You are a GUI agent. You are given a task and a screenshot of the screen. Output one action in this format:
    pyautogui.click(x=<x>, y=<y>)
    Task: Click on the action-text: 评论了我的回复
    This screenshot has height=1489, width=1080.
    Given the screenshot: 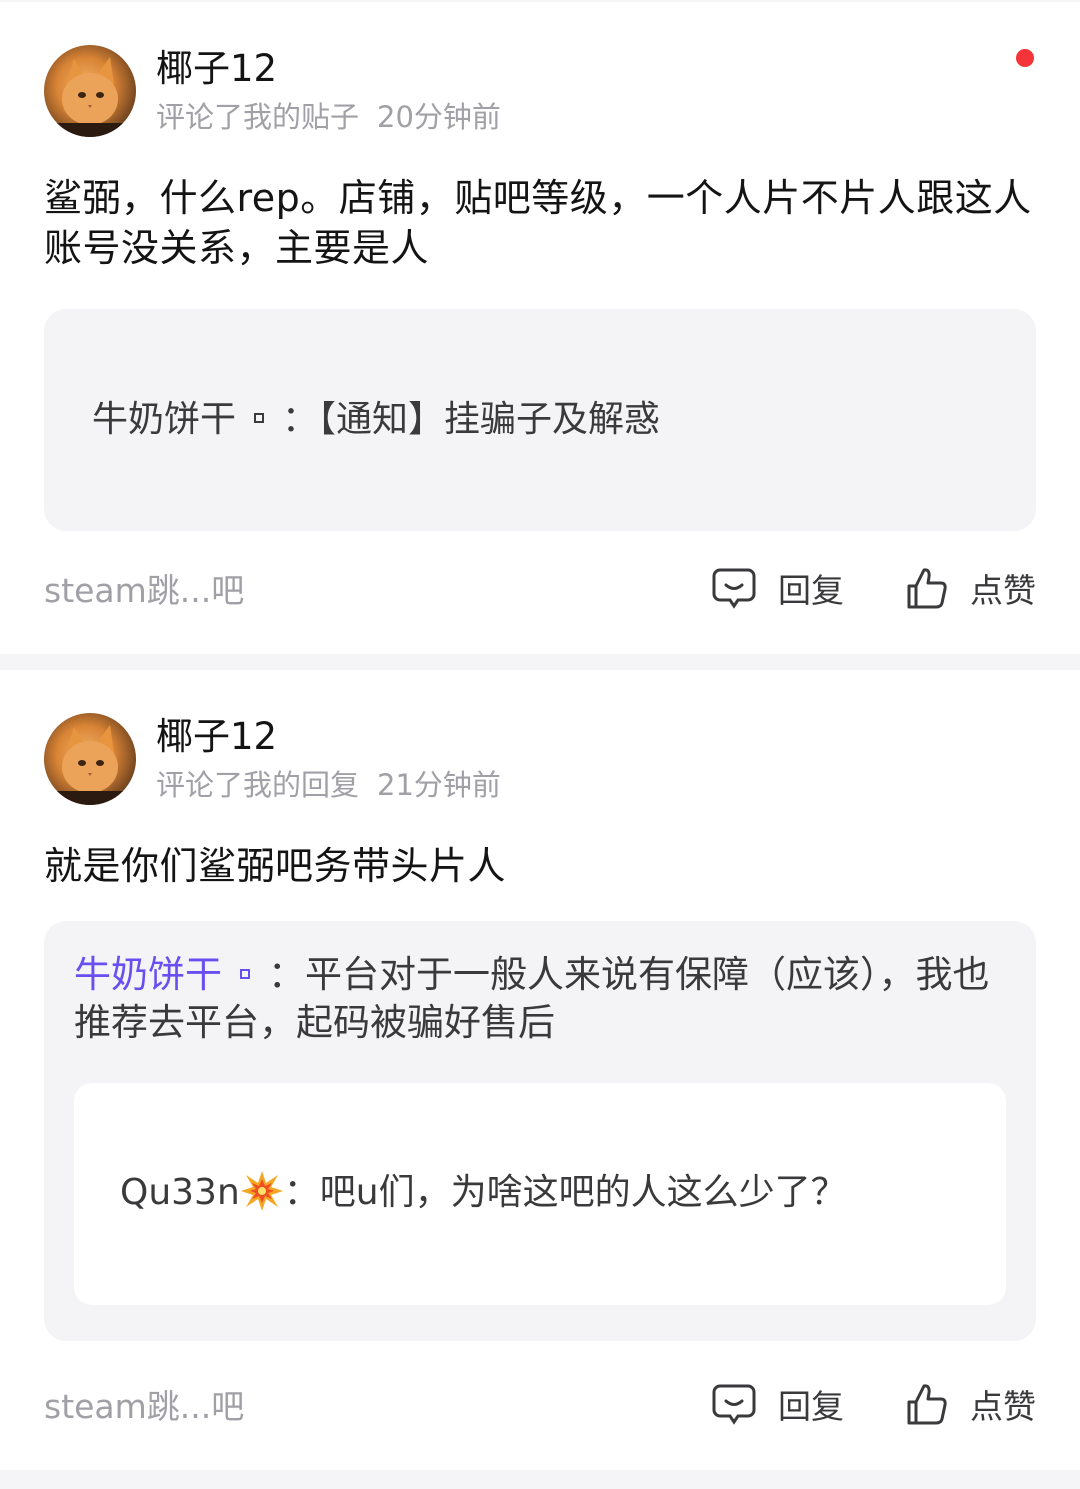 What is the action you would take?
    pyautogui.click(x=258, y=785)
    